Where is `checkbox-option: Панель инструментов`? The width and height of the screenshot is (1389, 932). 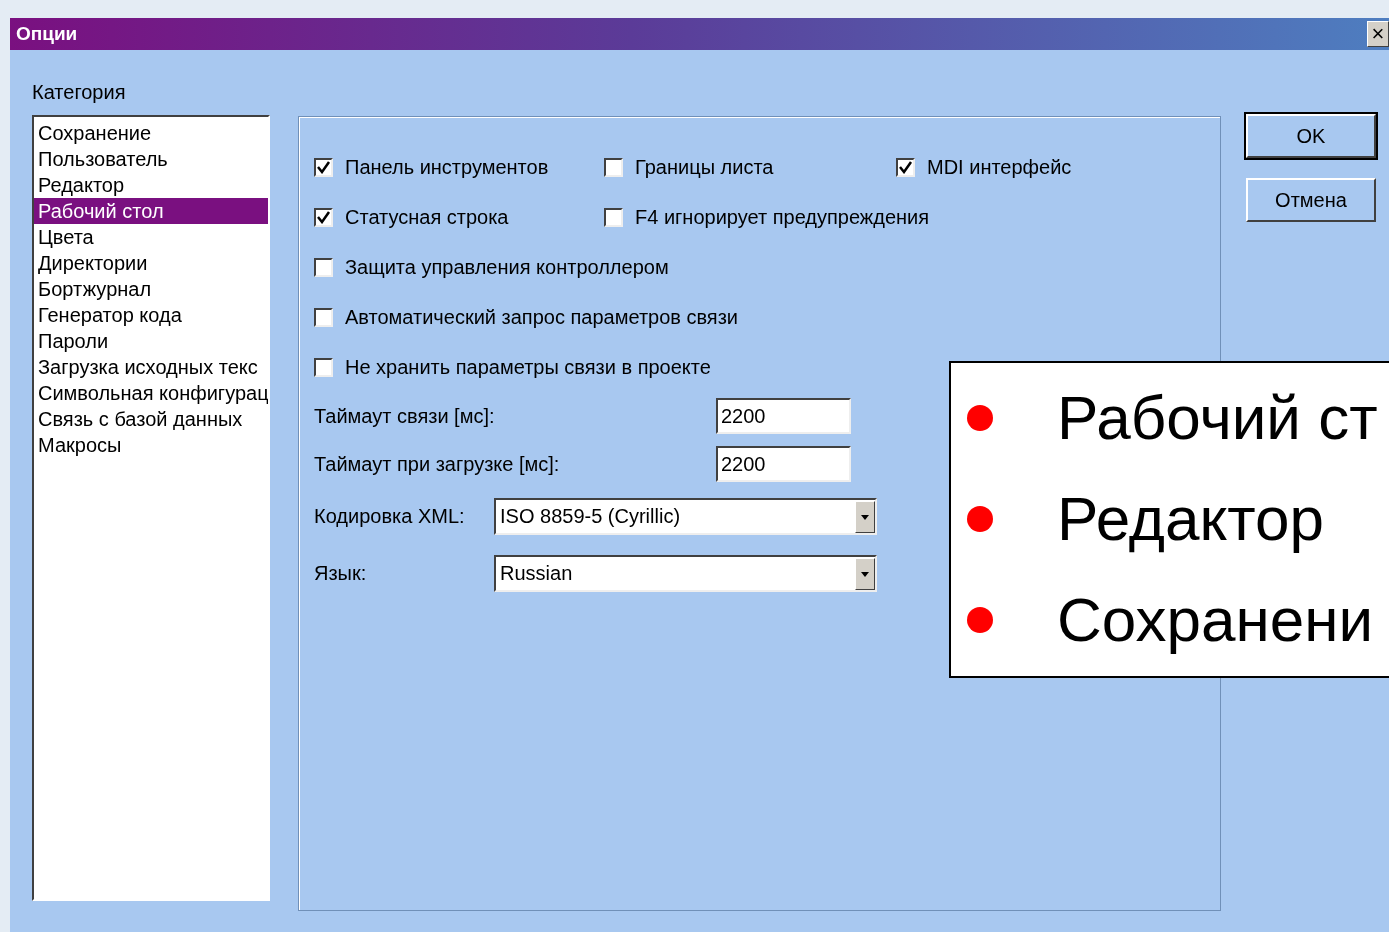
checkbox-option: Панель инструментов is located at coordinates (431, 167).